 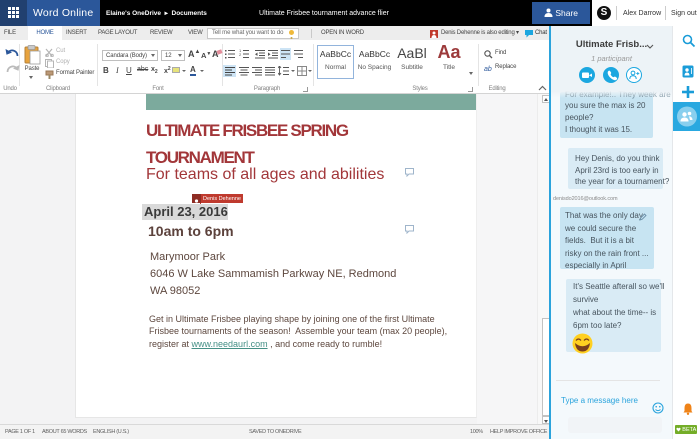 What do you see at coordinates (488, 69) in the screenshot?
I see `svg-text: ab` at bounding box center [488, 69].